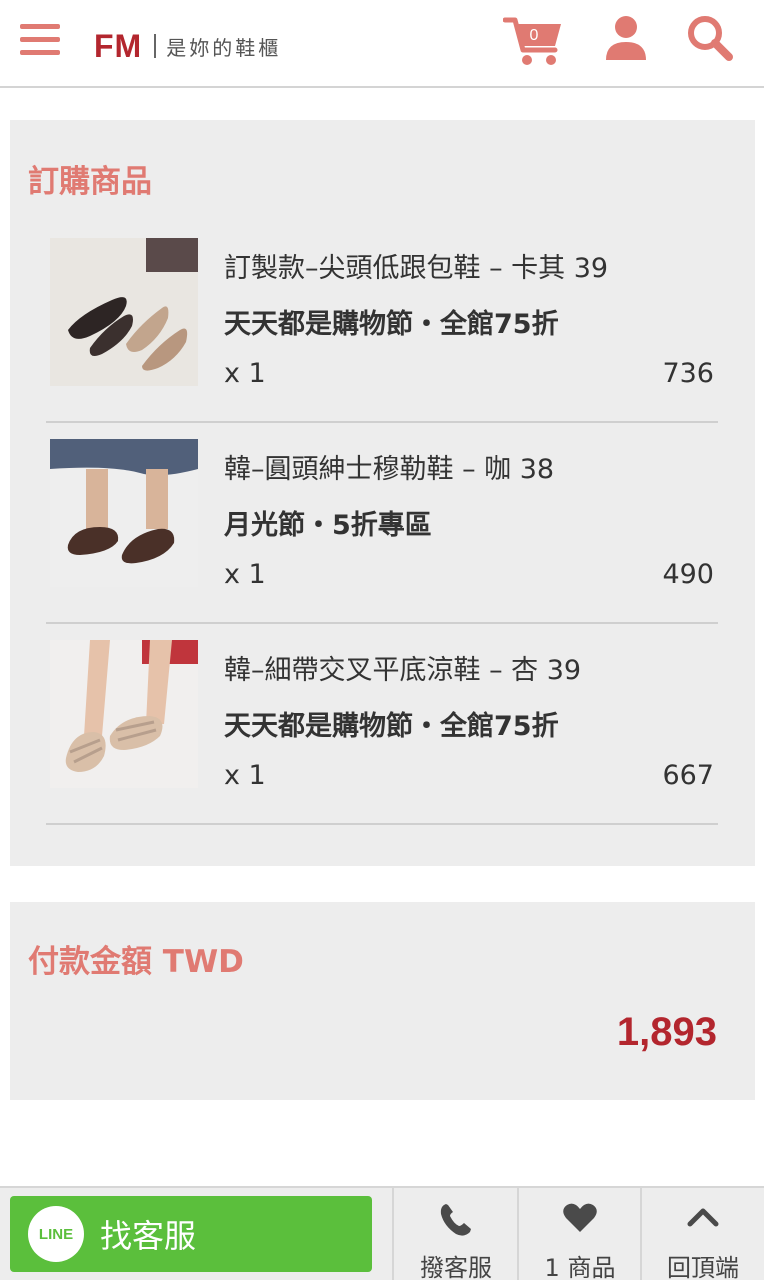 The width and height of the screenshot is (764, 1280). I want to click on call-support-button: 撥客服, so click(455, 1234).